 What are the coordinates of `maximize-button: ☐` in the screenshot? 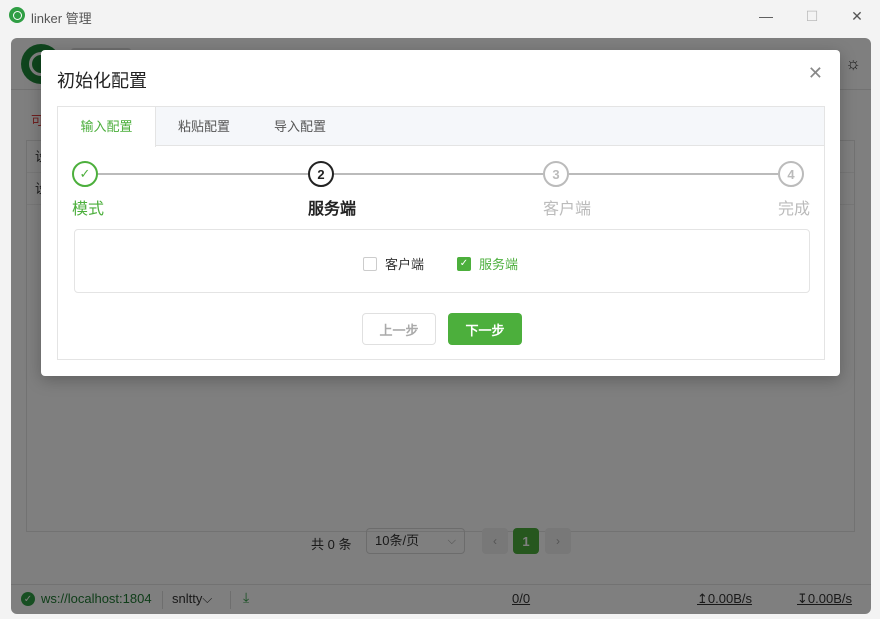 It's located at (812, 16).